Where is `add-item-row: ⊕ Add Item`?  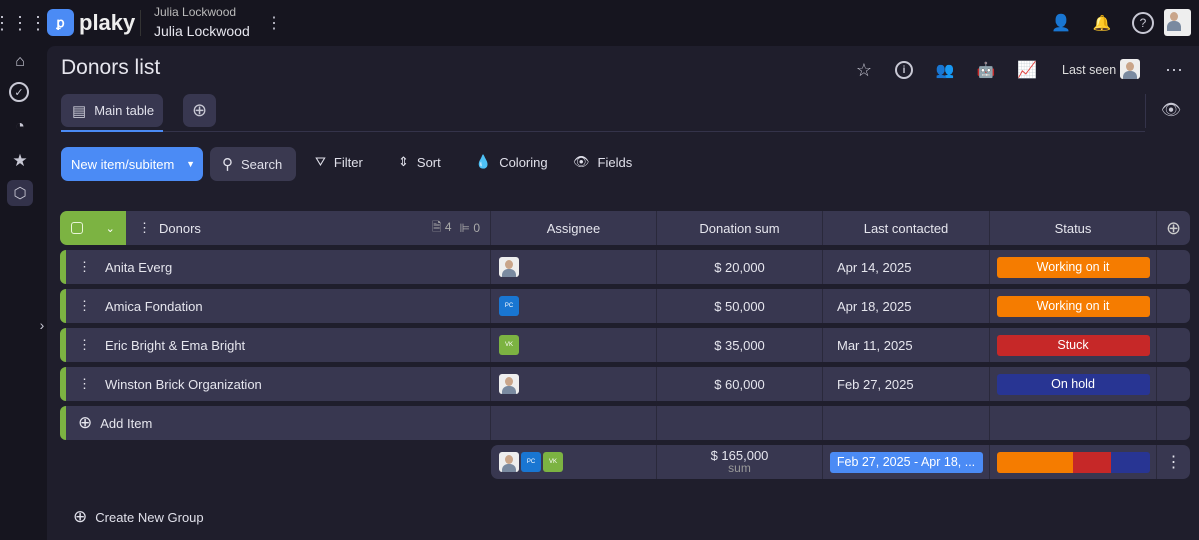
add-item-row: ⊕ Add Item is located at coordinates (625, 423).